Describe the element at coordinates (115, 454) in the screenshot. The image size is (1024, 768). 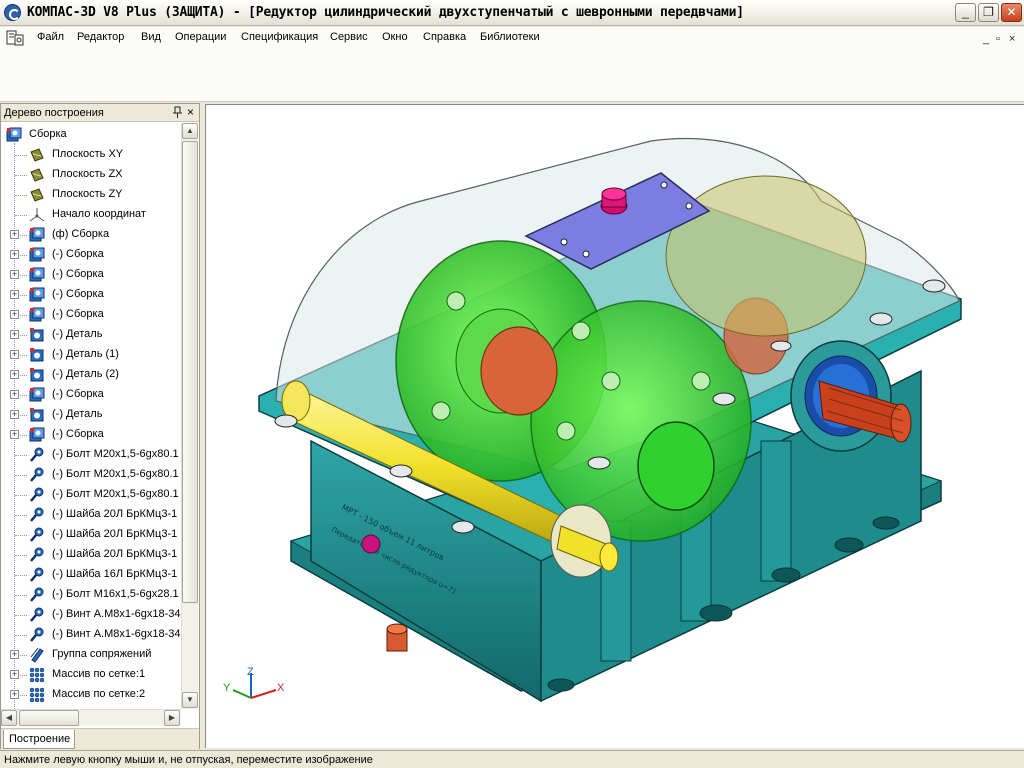
I see `tree-item-label: (-) Болт М20х1,5-6gх80.1` at that location.